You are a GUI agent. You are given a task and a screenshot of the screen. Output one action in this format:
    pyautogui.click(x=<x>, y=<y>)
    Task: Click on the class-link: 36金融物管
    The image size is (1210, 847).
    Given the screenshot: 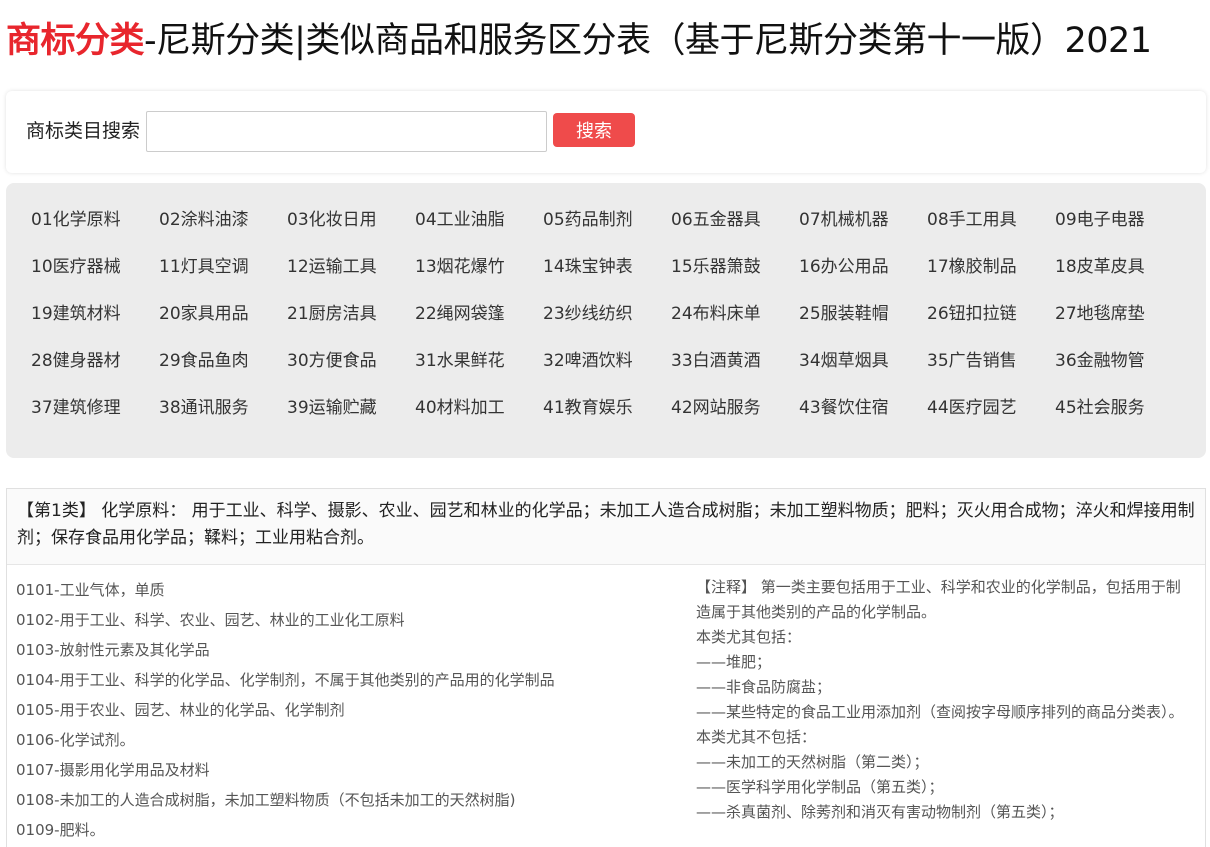 What is the action you would take?
    pyautogui.click(x=1119, y=361)
    